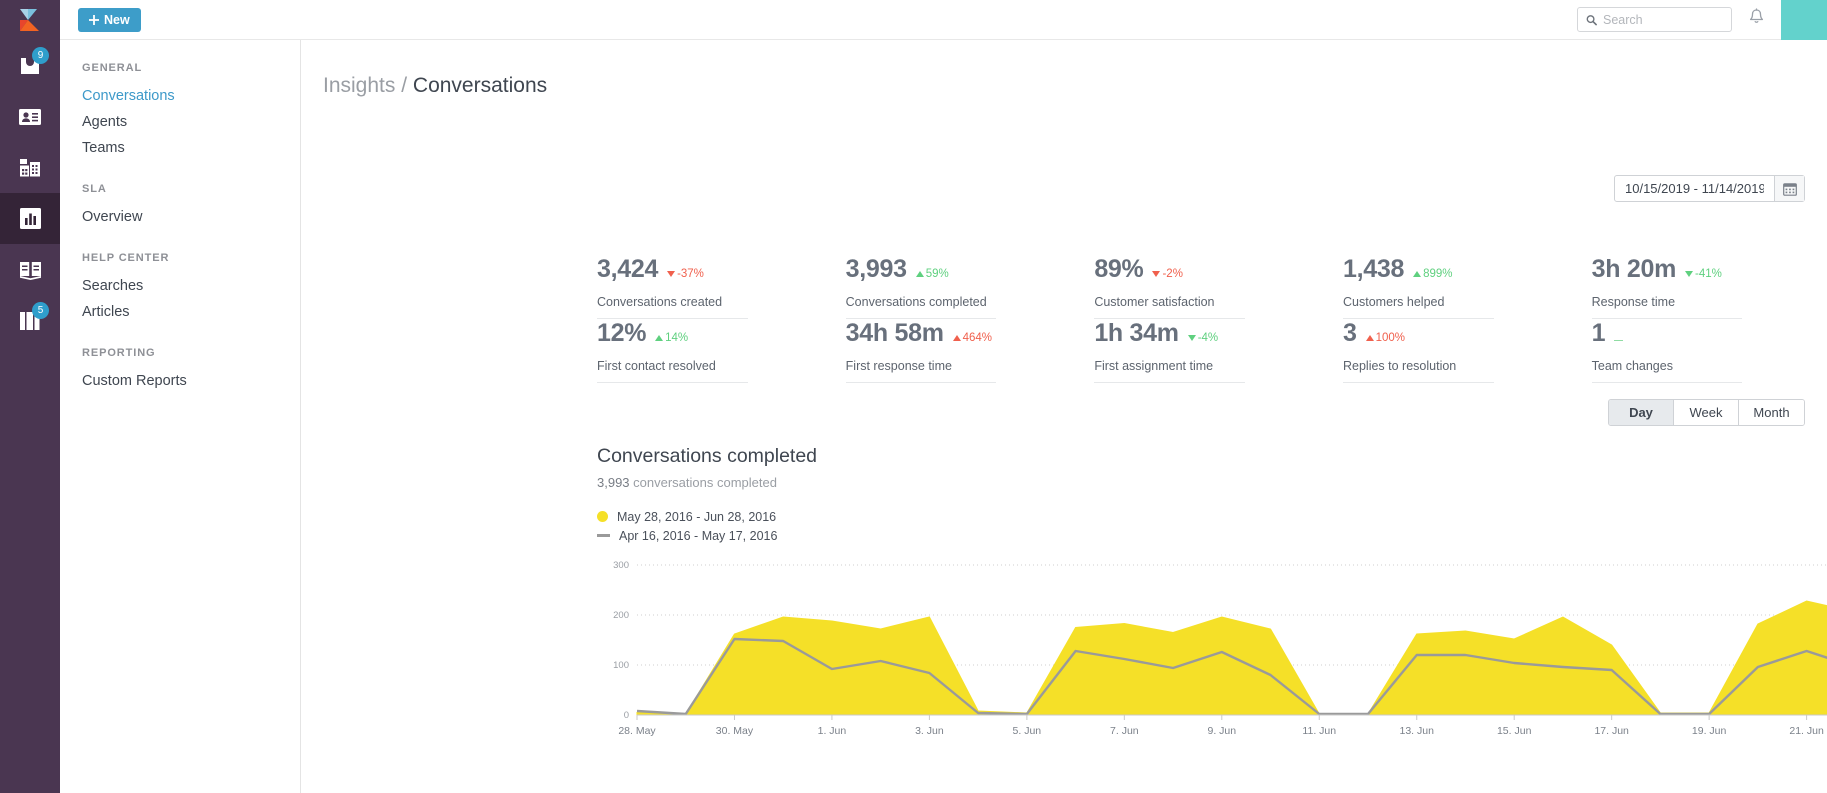  Describe the element at coordinates (621, 565) in the screenshot. I see `y-axis-tick: 300` at that location.